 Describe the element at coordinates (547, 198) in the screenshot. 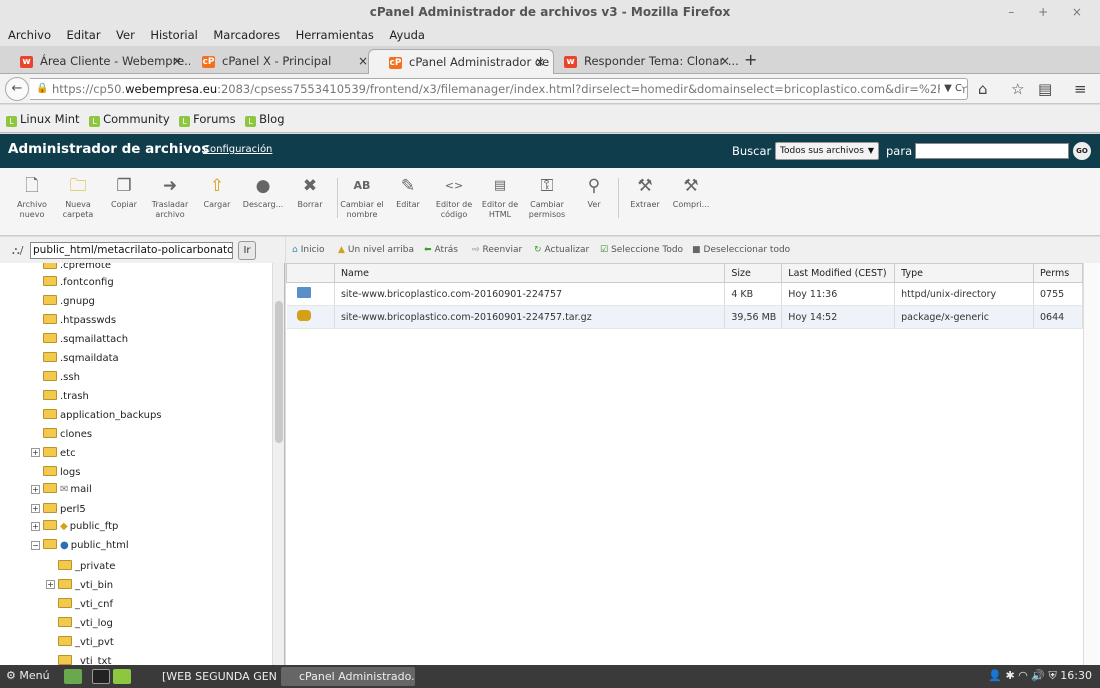

I see `tool-permissions: ⚿ Cambiar permisos` at that location.